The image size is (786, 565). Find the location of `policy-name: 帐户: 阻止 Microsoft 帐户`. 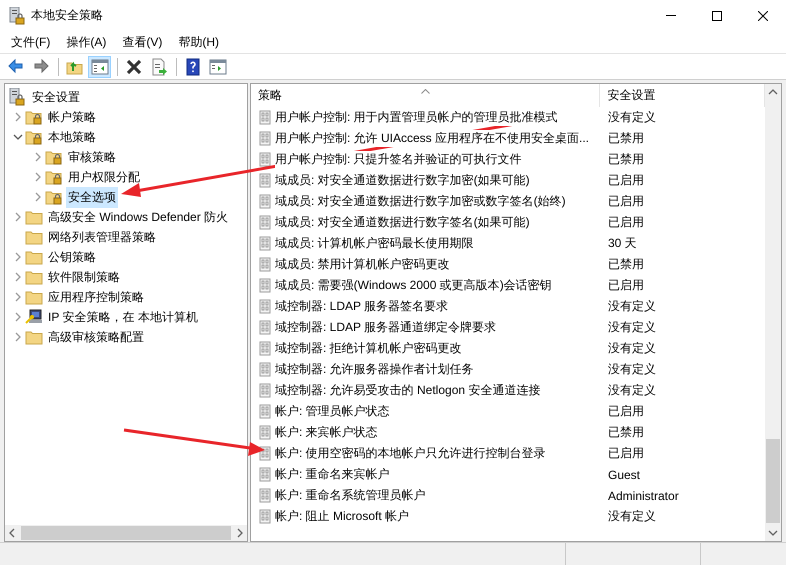

policy-name: 帐户: 阻止 Microsoft 帐户 is located at coordinates (342, 516).